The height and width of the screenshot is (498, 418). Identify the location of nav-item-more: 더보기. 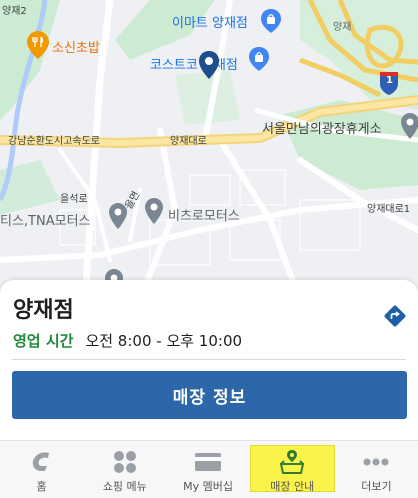
(376, 469).